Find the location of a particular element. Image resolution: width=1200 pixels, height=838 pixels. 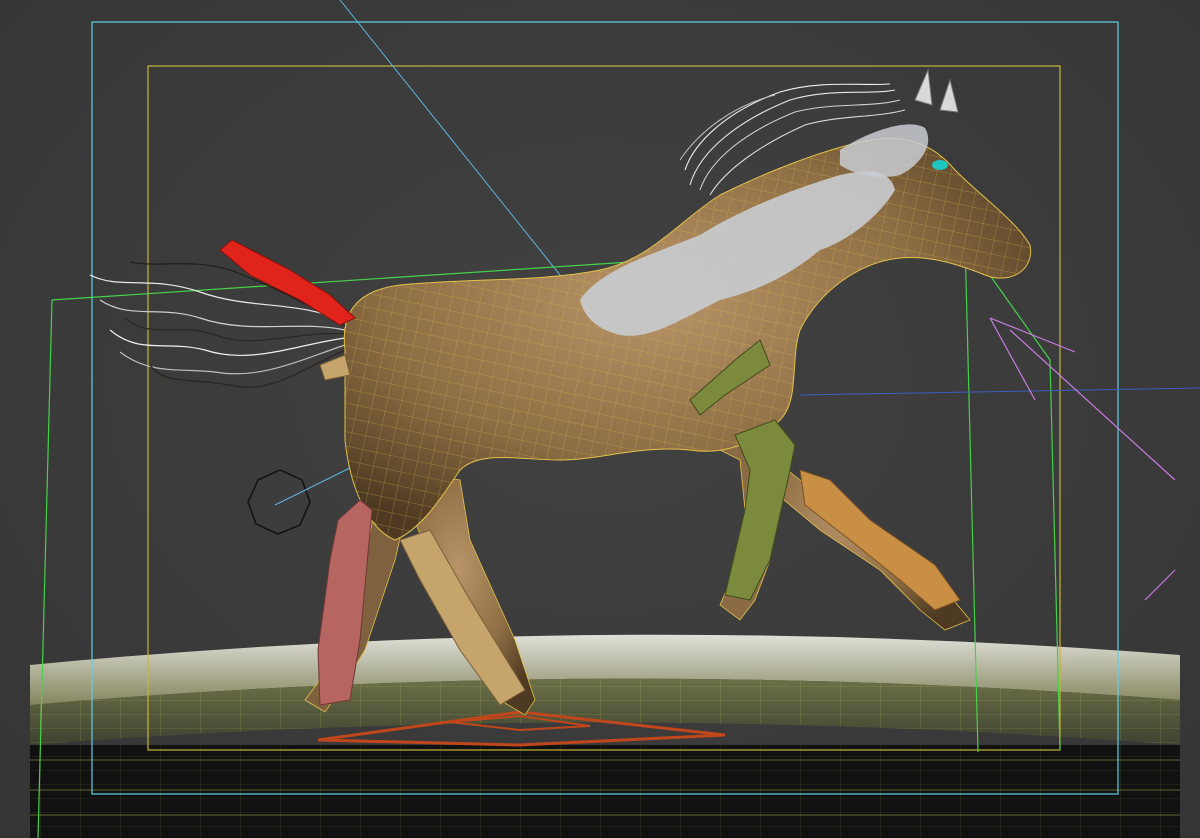

horse-eye is located at coordinates (940, 165).